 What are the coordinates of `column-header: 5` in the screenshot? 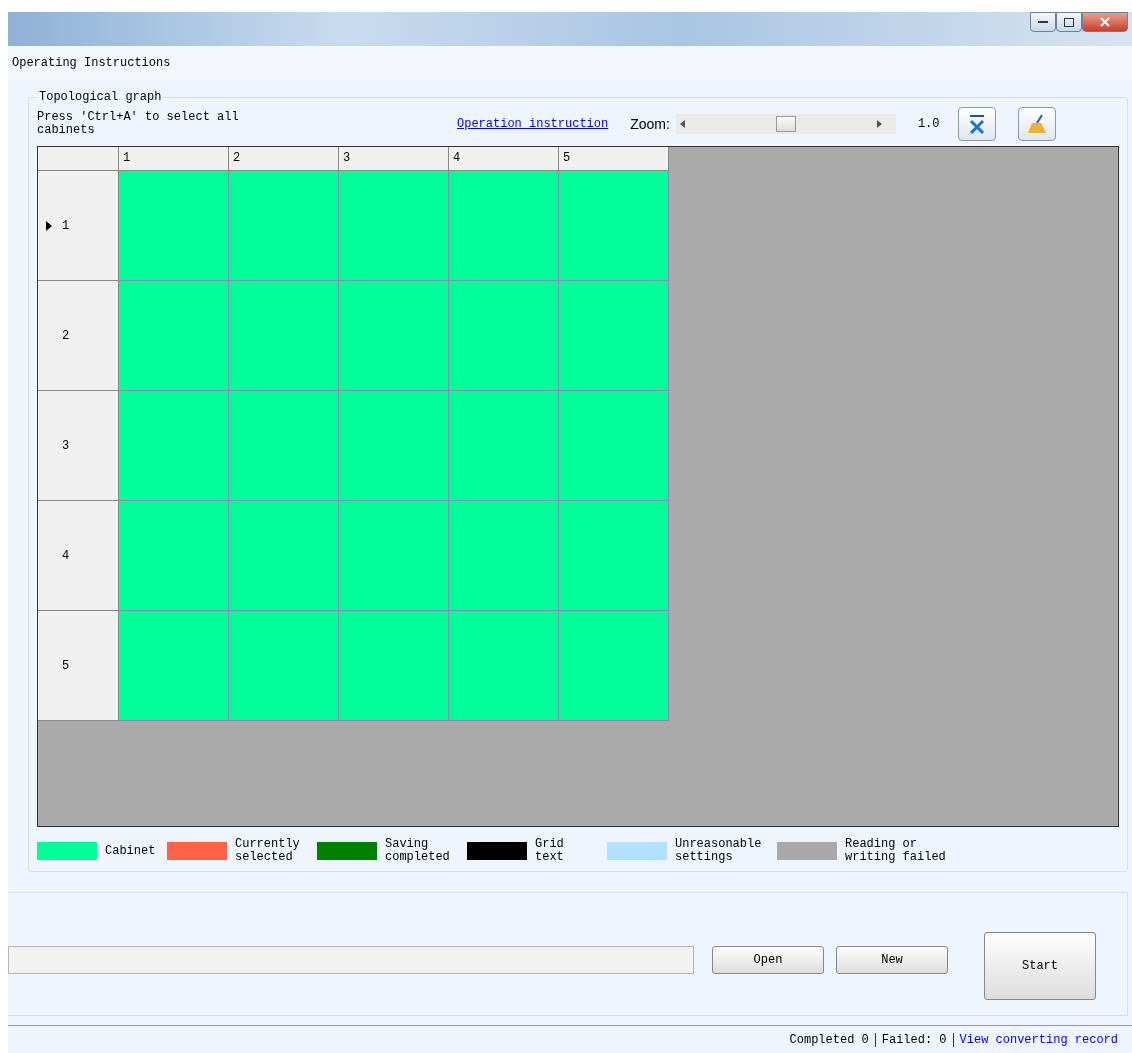 It's located at (614, 159).